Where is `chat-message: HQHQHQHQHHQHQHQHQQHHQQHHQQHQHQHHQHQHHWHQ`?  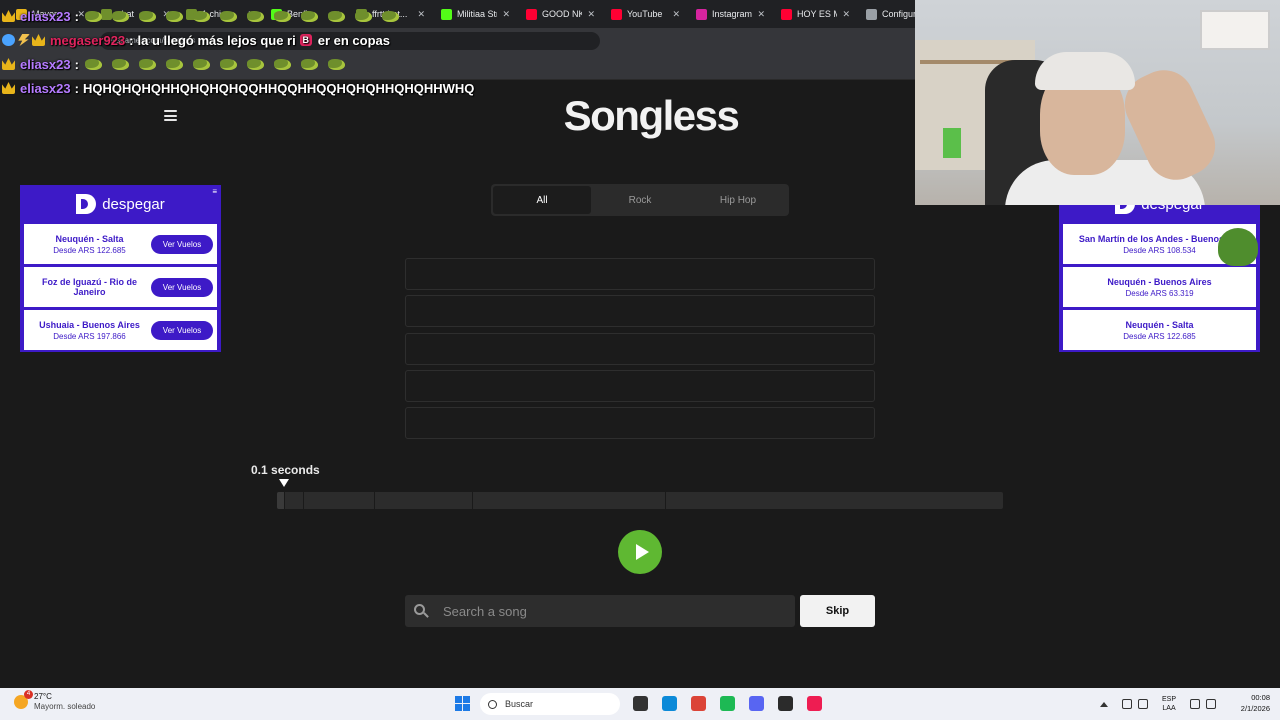
chat-message: HQHQHQHQHHQHQHQHQQHHQQHHQQHQHQHHQHQHHWHQ is located at coordinates (278, 88).